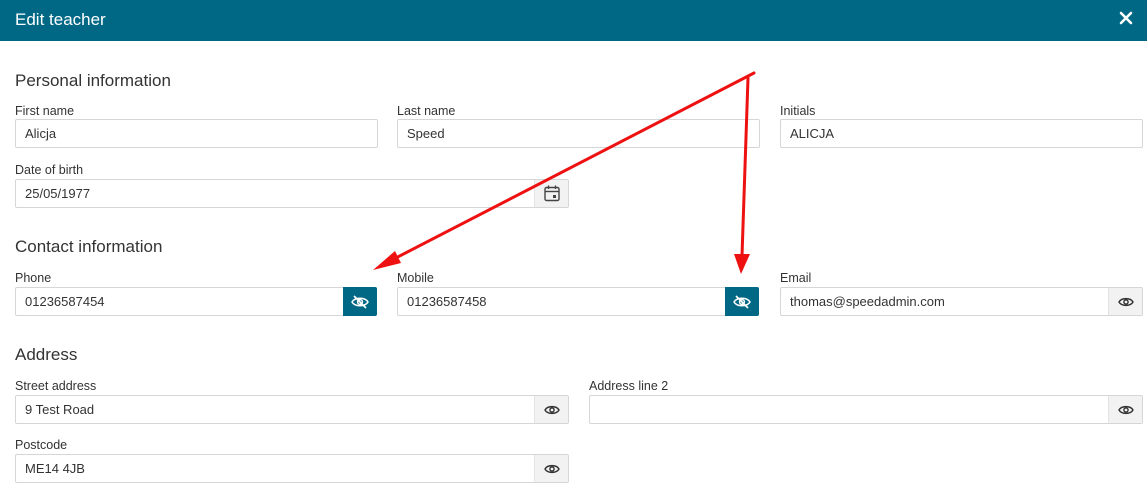 This screenshot has height=497, width=1147. Describe the element at coordinates (275, 193) in the screenshot. I see `date-of-birth-input` at that location.